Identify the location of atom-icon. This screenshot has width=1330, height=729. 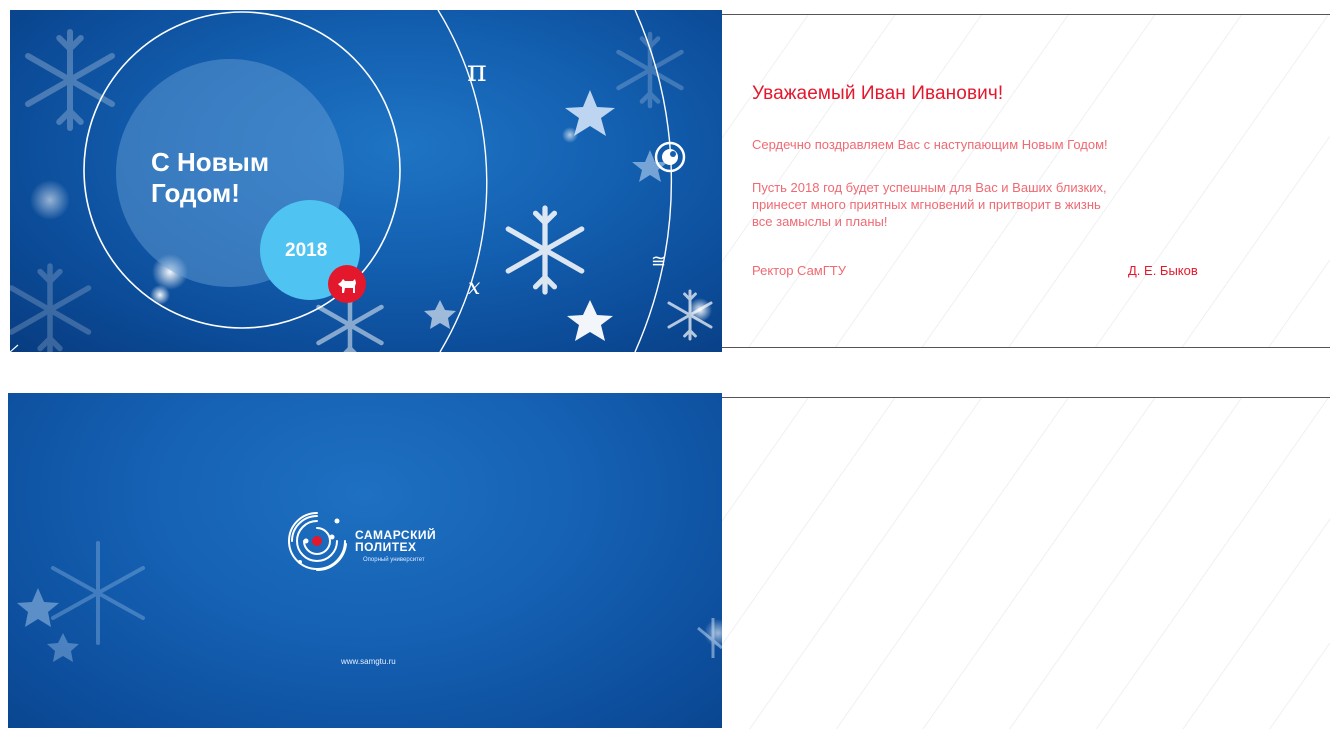
(670, 157).